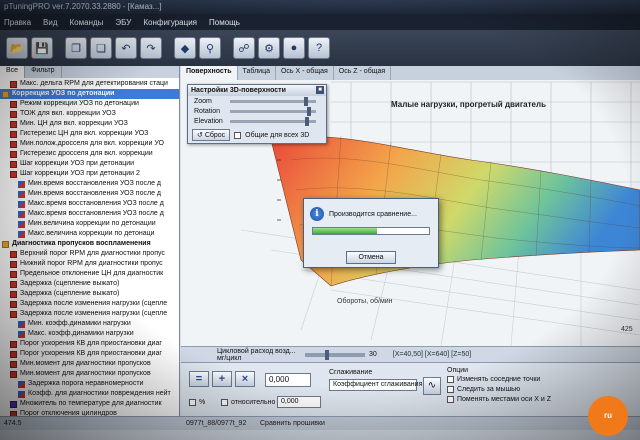  Describe the element at coordinates (170, 22) in the screenshot. I see `menu-config: Конфигурация` at that location.